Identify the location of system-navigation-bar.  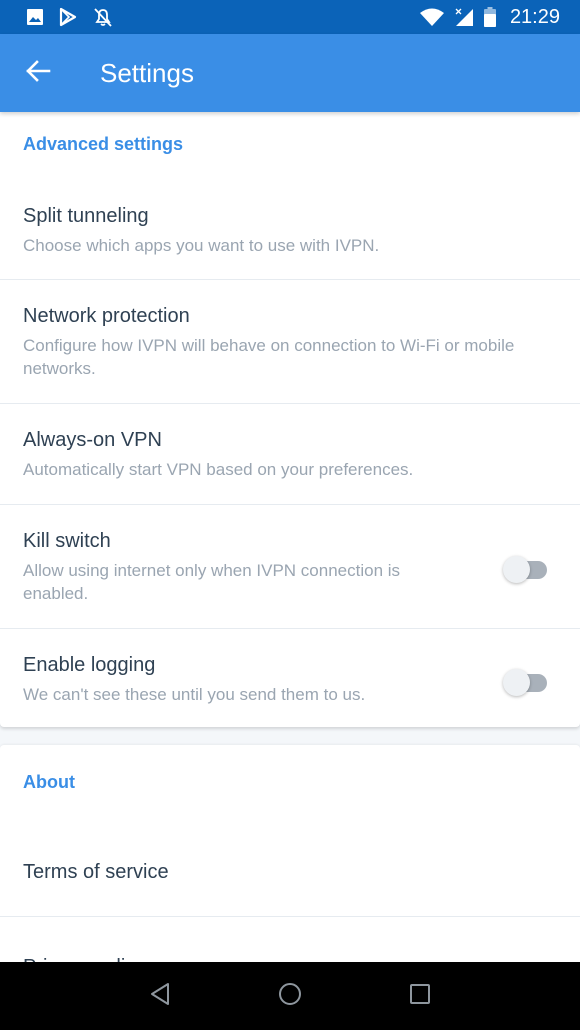
(290, 996).